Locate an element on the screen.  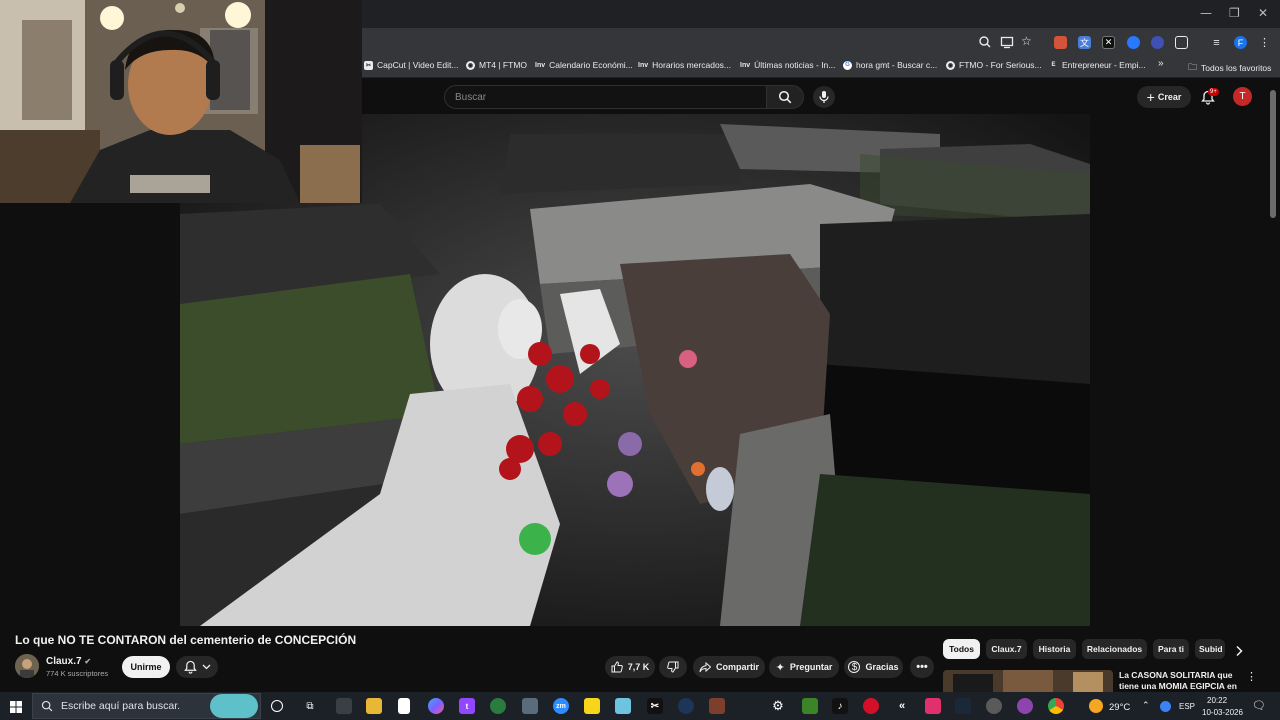
search-button is located at coordinates (785, 97).